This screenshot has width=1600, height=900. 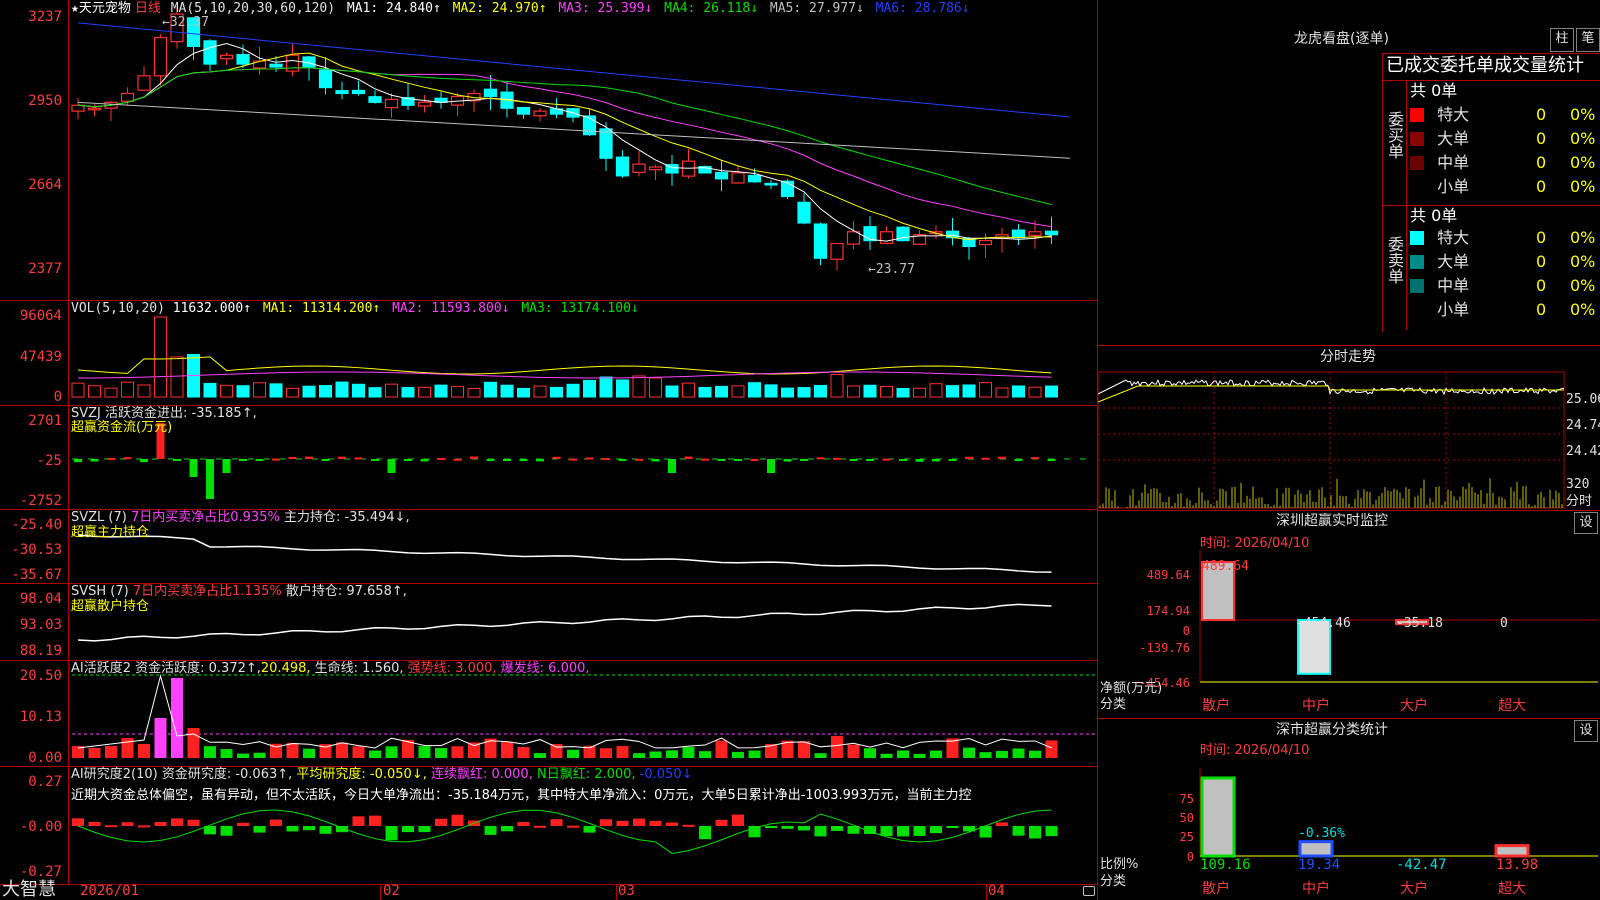 What do you see at coordinates (580, 308) in the screenshot?
I see `volume-ma3: MA3: 13174.100↓` at bounding box center [580, 308].